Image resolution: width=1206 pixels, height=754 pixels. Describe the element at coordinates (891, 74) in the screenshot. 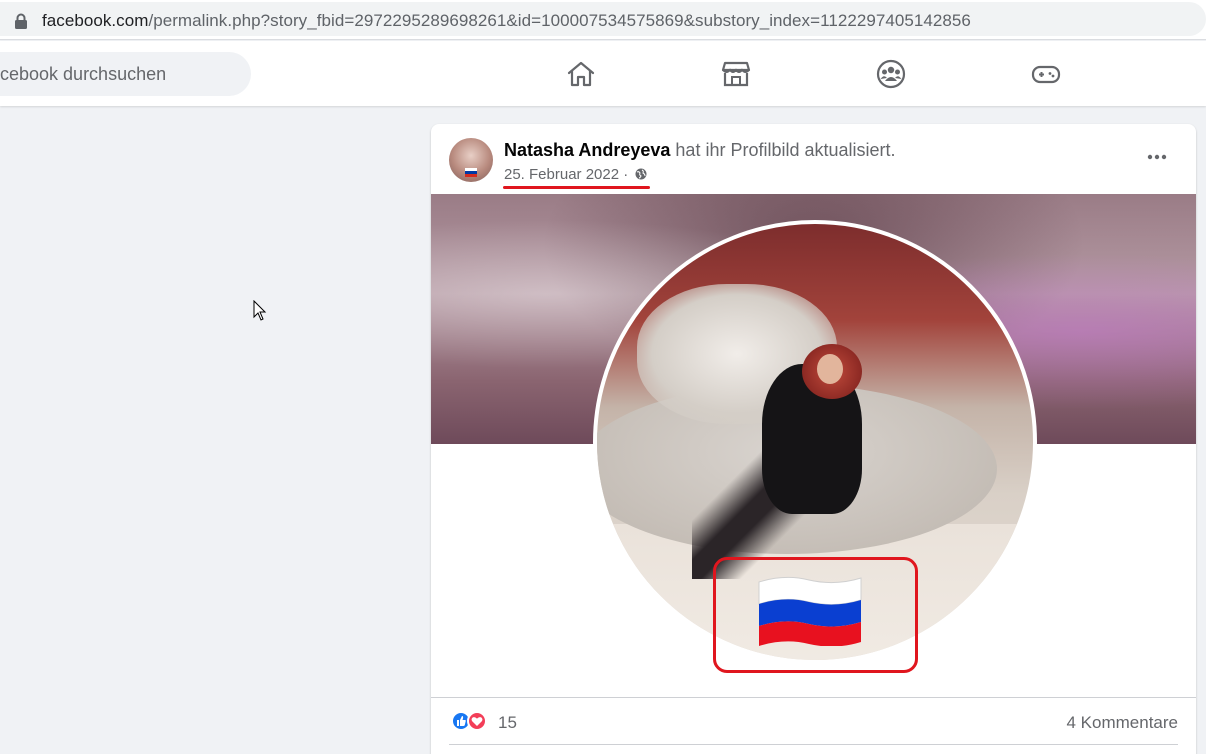

I see `groups-icon` at that location.